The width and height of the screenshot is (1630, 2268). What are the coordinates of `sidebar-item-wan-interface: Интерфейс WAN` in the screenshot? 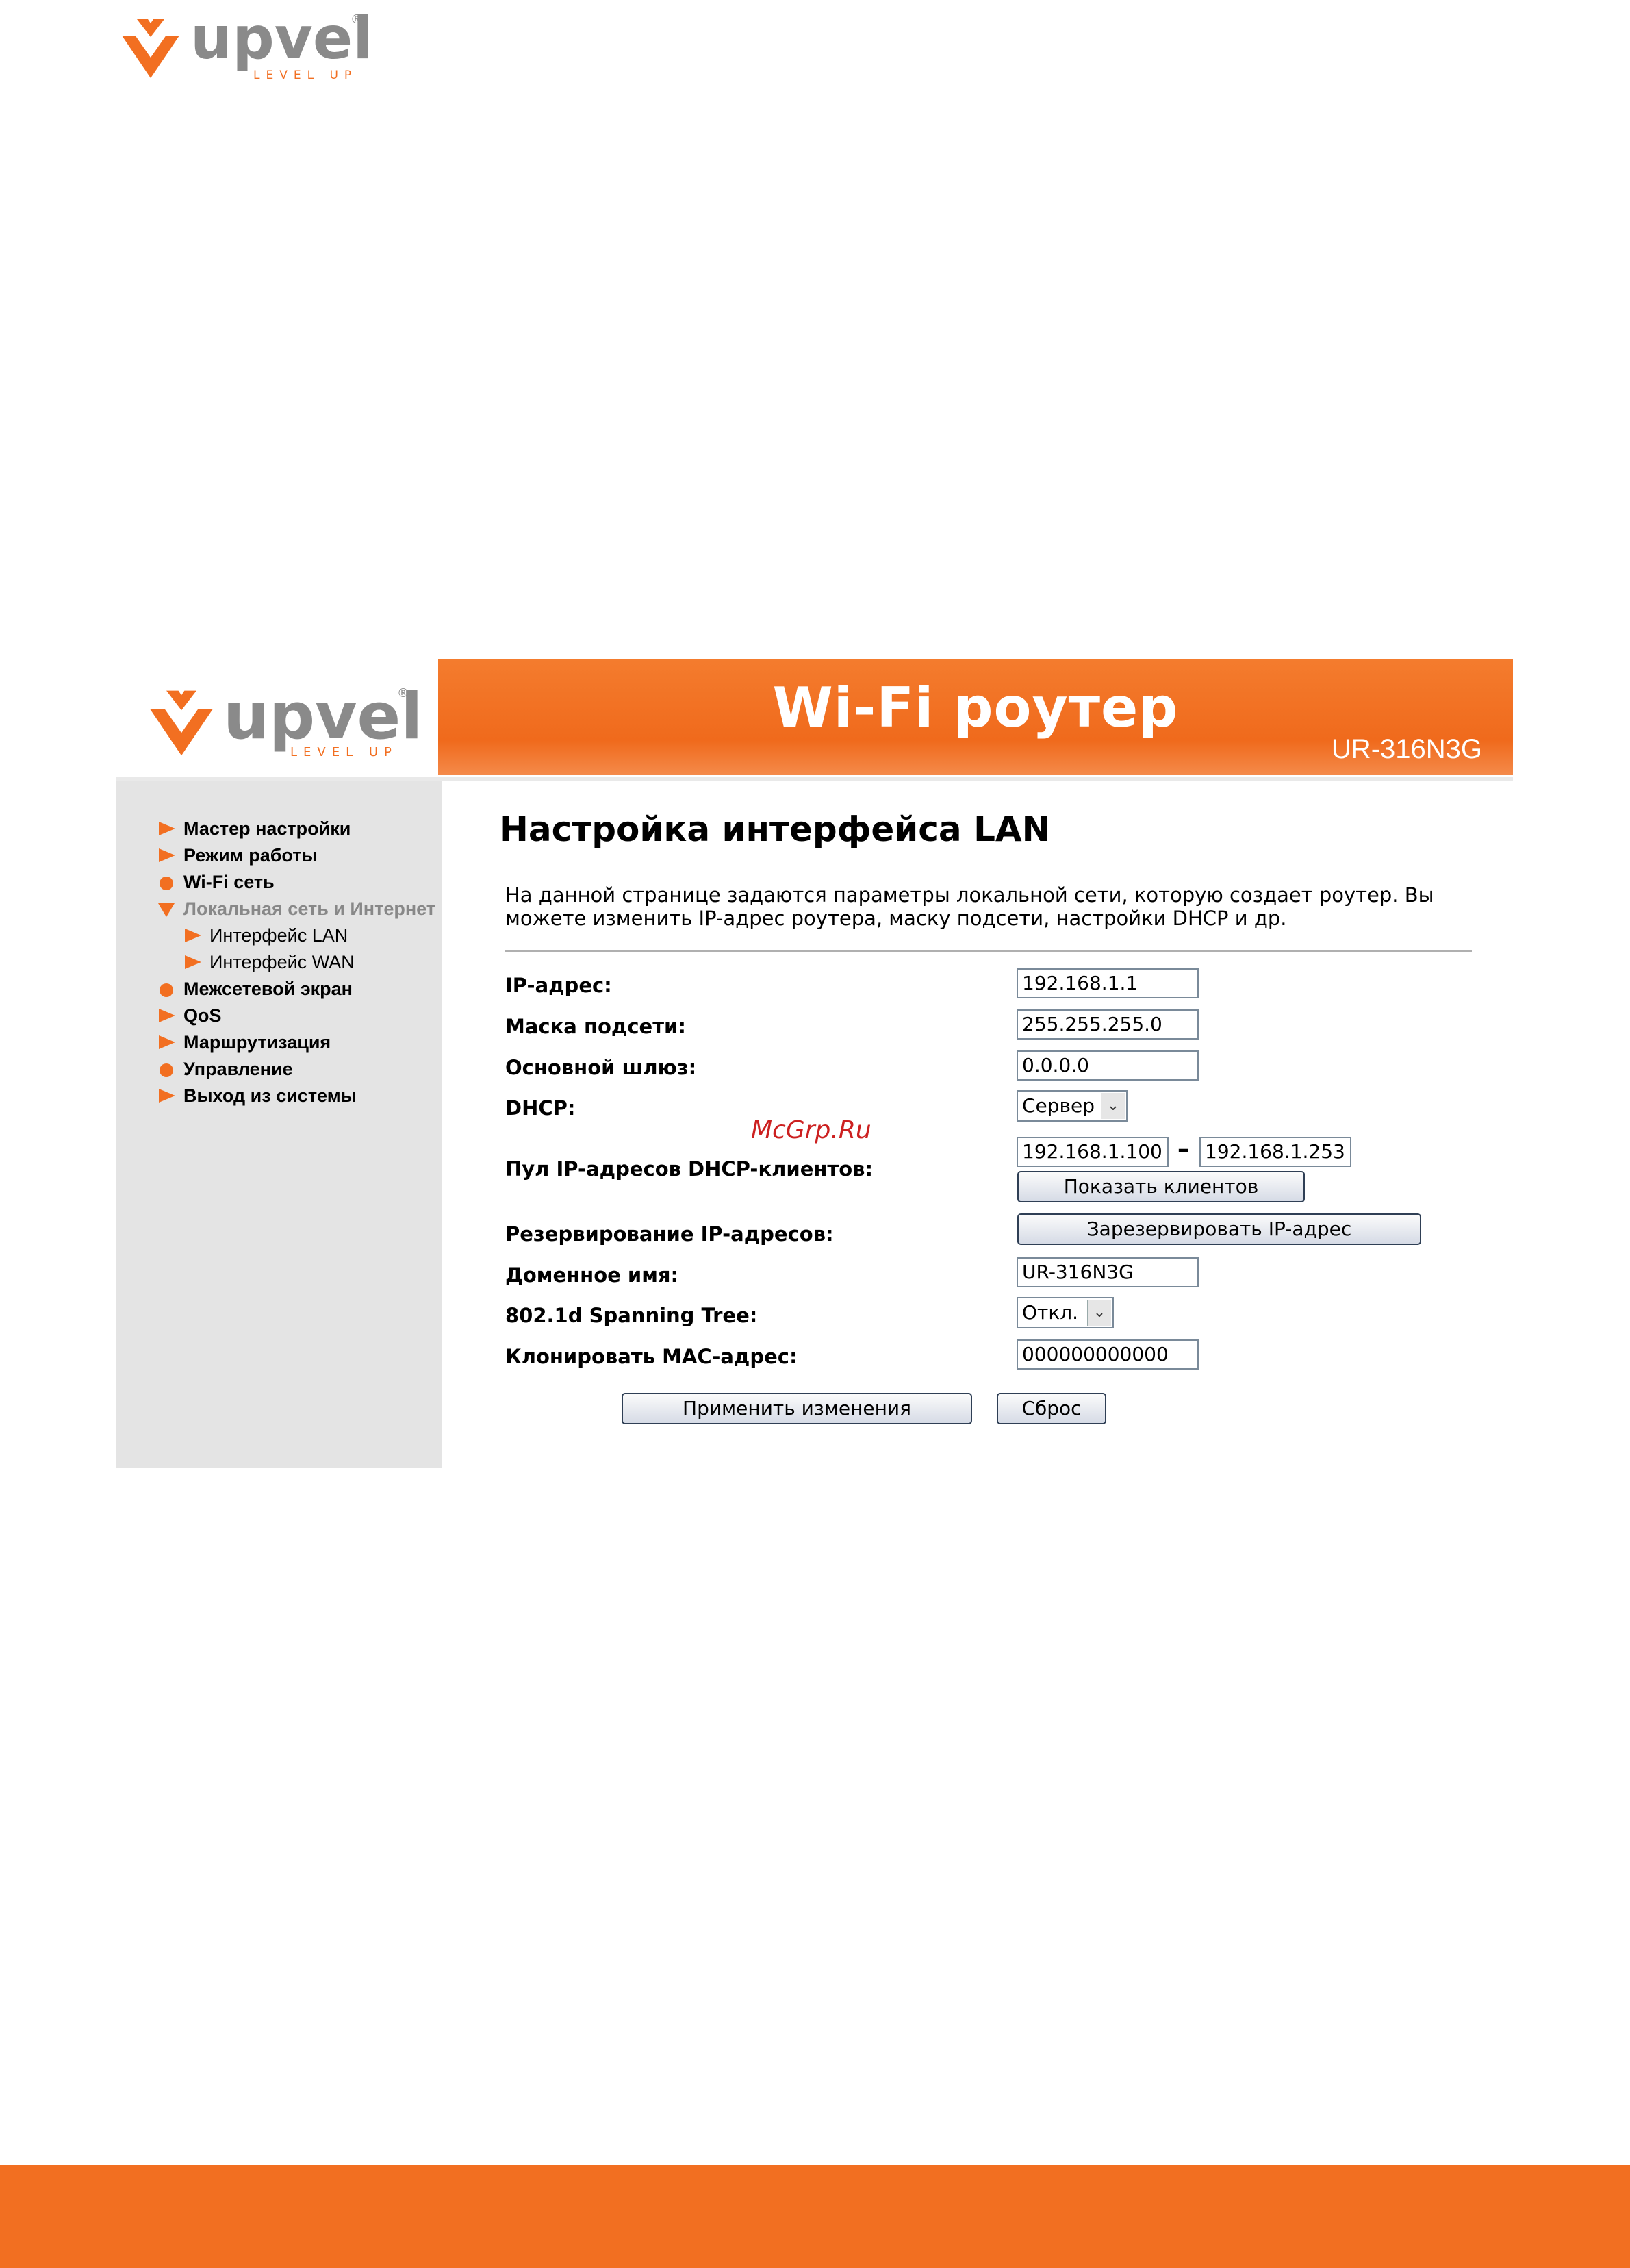 It's located at (268, 962).